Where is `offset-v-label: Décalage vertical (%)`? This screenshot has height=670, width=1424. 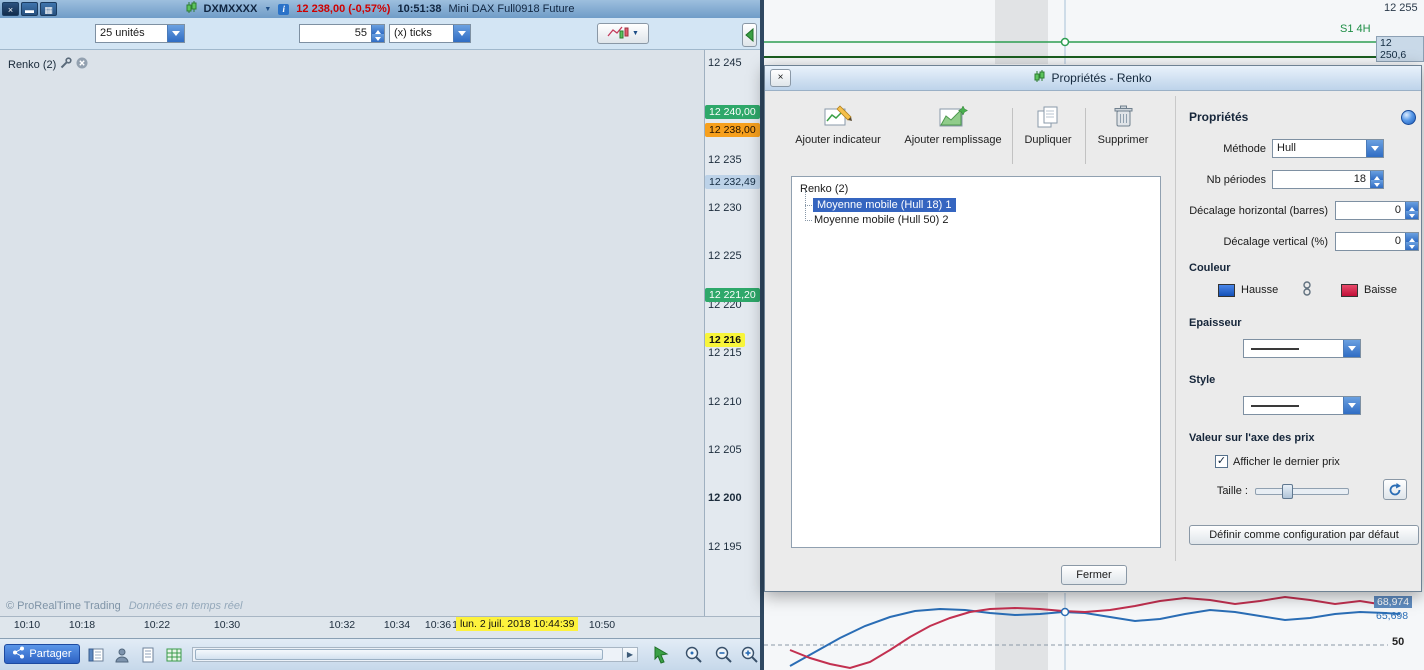
offset-v-label: Décalage vertical (%) is located at coordinates (1275, 242).